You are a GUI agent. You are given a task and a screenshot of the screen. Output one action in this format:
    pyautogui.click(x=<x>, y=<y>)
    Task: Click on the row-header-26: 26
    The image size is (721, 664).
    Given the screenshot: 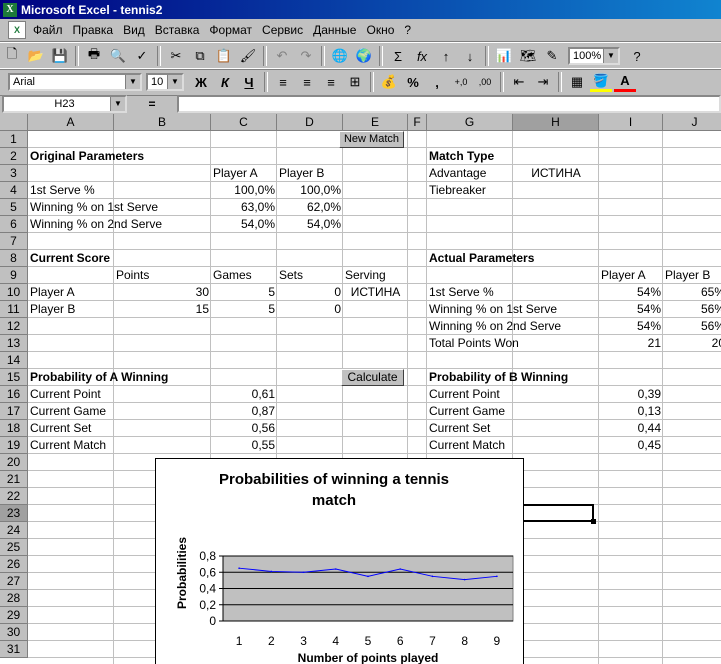 What is the action you would take?
    pyautogui.click(x=14, y=564)
    